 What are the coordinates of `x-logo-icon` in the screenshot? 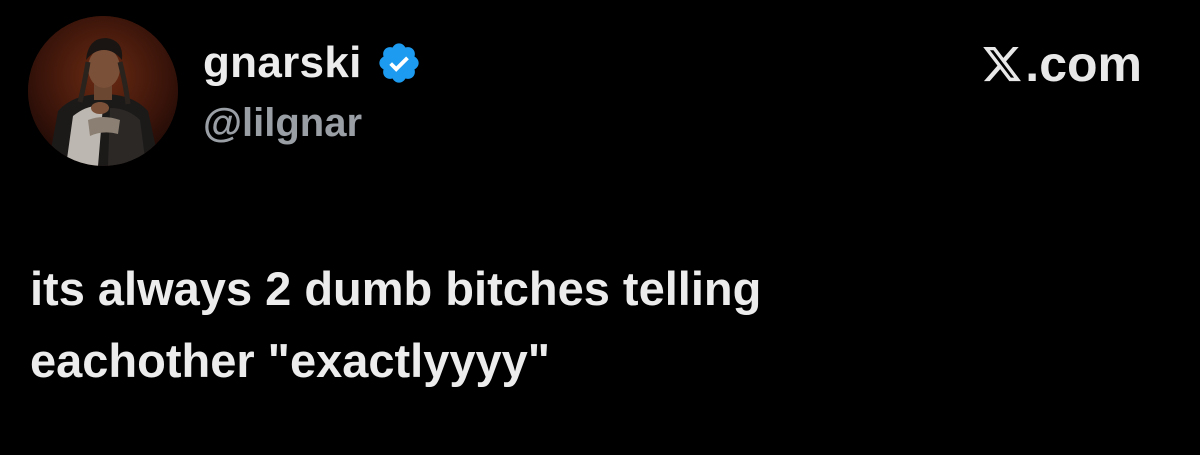 It's located at (1002, 64).